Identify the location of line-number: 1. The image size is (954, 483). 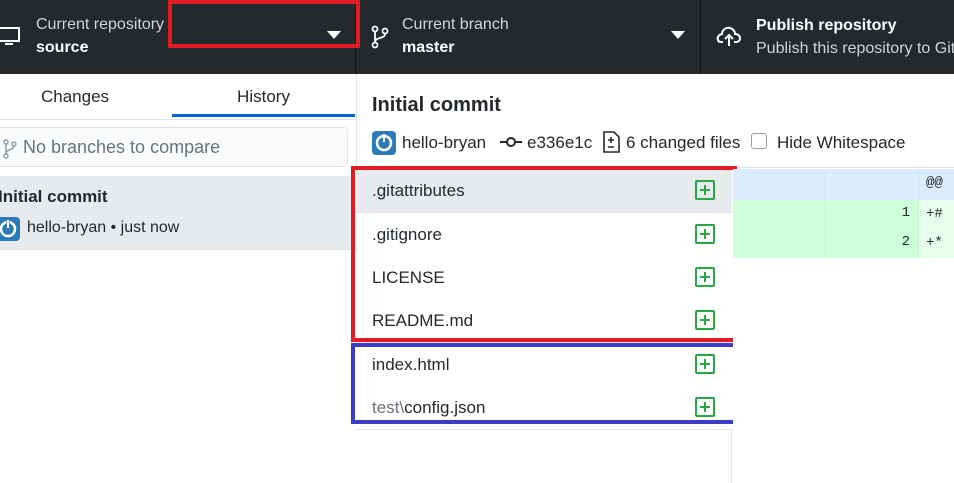
(905, 213).